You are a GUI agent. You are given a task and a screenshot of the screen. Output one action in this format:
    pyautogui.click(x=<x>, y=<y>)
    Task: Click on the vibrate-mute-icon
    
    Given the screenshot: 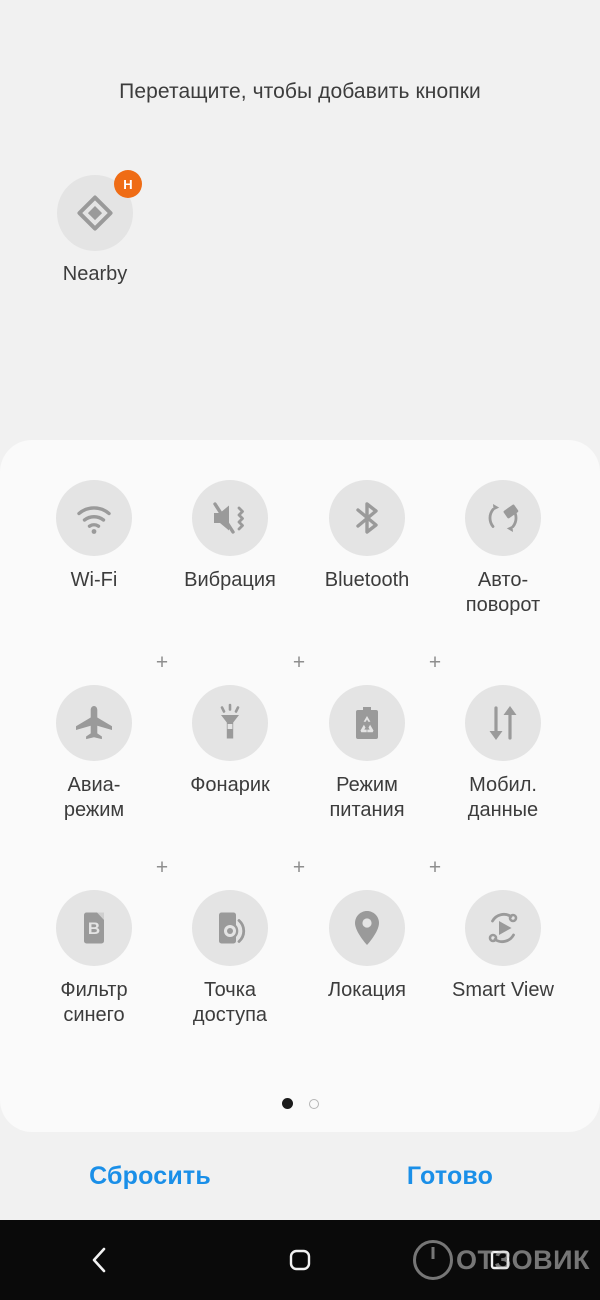 What is the action you would take?
    pyautogui.click(x=230, y=518)
    